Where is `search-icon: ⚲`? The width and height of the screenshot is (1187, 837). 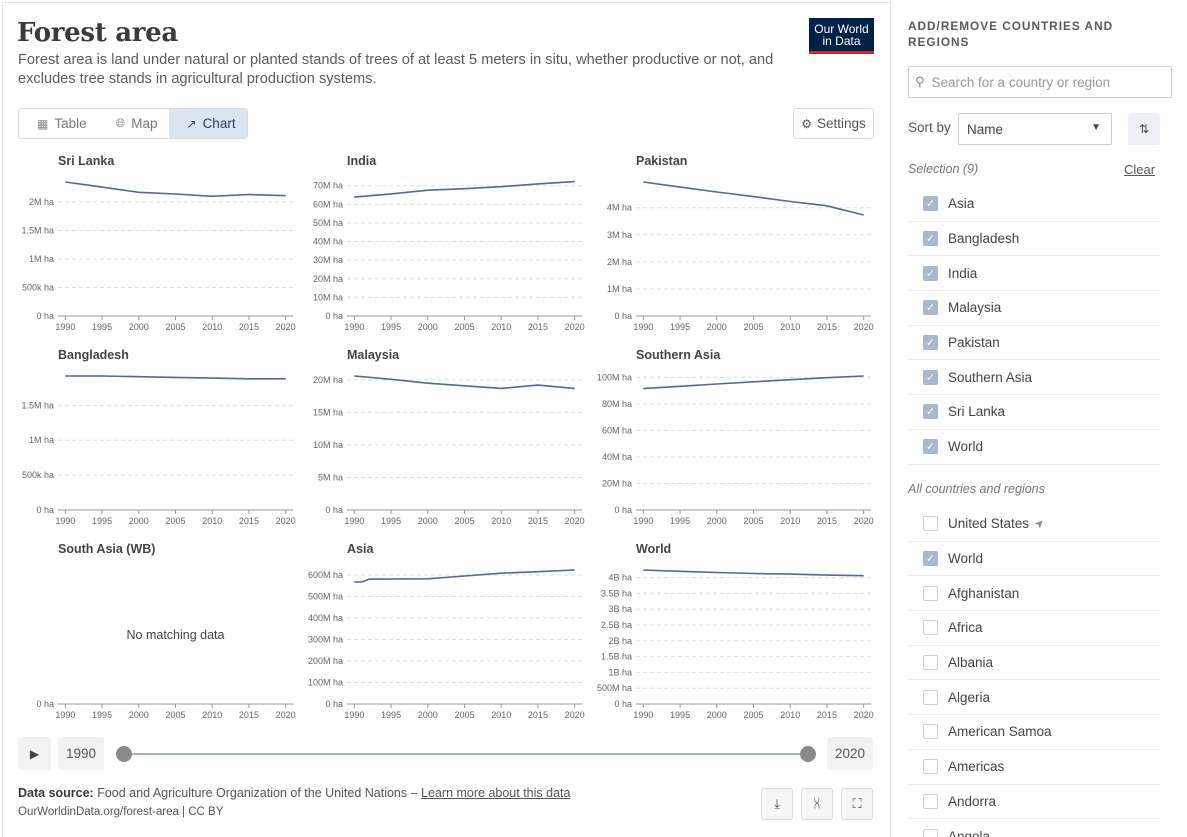 search-icon: ⚲ is located at coordinates (920, 81).